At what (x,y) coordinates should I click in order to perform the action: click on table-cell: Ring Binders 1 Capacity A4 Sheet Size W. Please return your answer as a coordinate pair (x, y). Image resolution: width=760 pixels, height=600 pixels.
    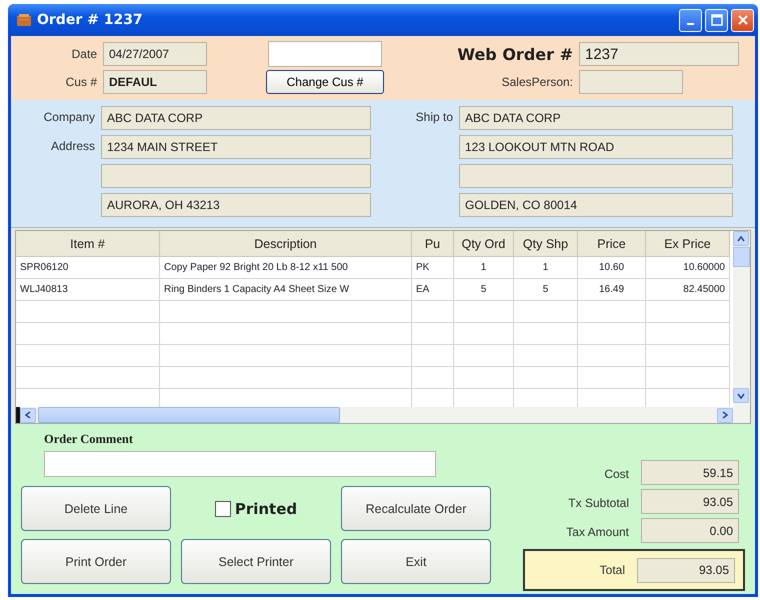
    Looking at the image, I should click on (286, 290).